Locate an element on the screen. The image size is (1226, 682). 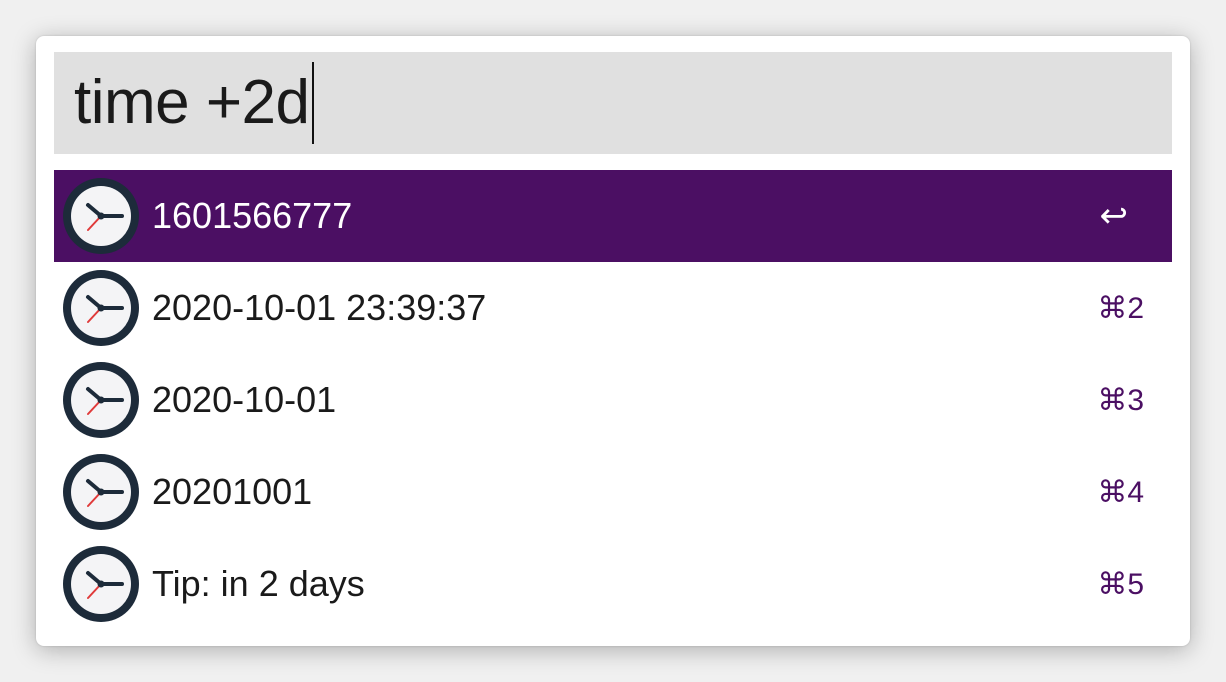
shortcut-hint: ⌘4 is located at coordinates (1120, 492).